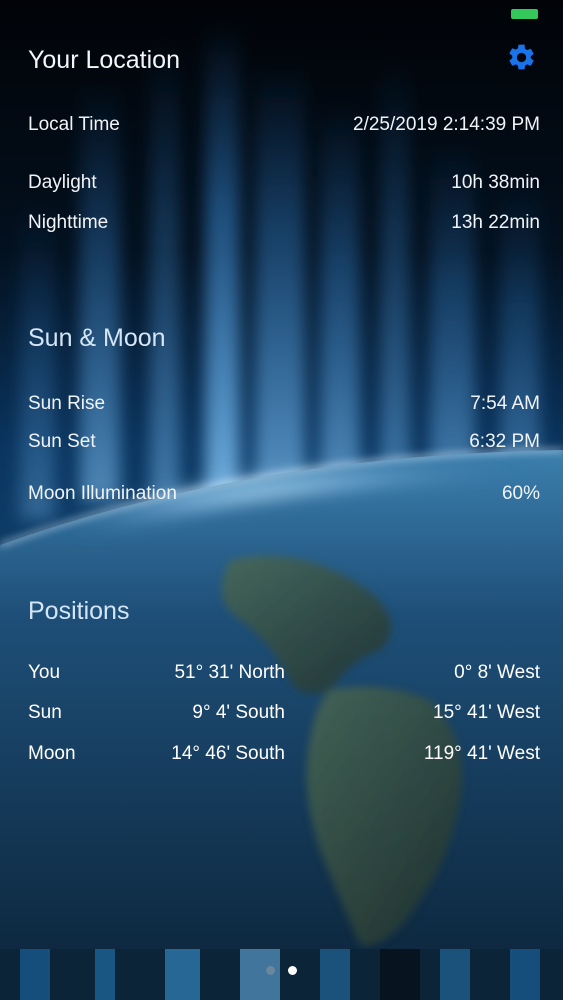  I want to click on sunset-row: Sun Set 6:32 PM, so click(284, 442).